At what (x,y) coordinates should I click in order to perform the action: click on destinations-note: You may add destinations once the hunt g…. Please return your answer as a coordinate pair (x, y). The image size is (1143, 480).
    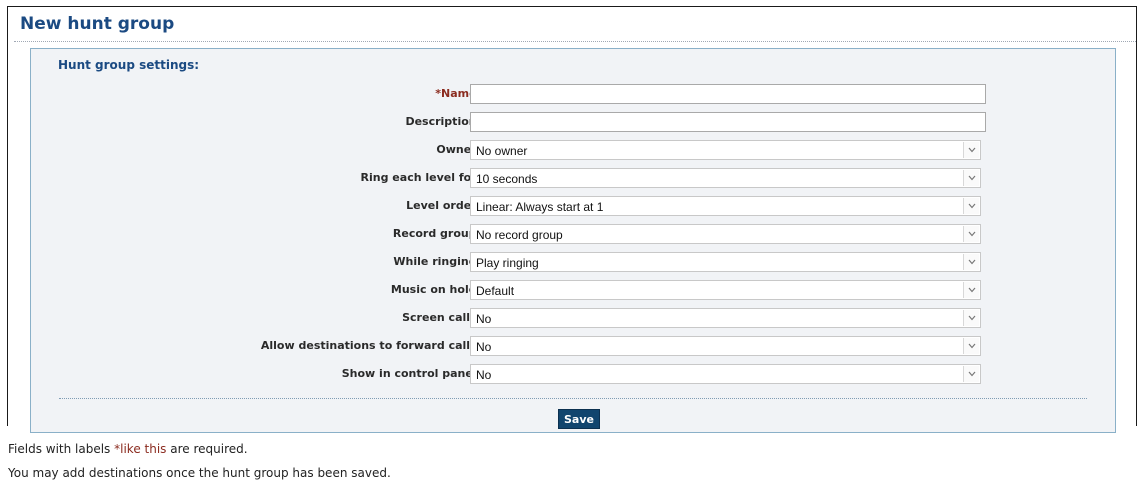
    Looking at the image, I should click on (199, 473).